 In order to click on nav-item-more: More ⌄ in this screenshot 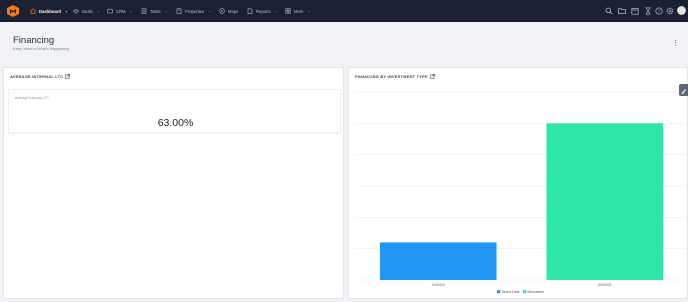, I will do `click(298, 11)`.